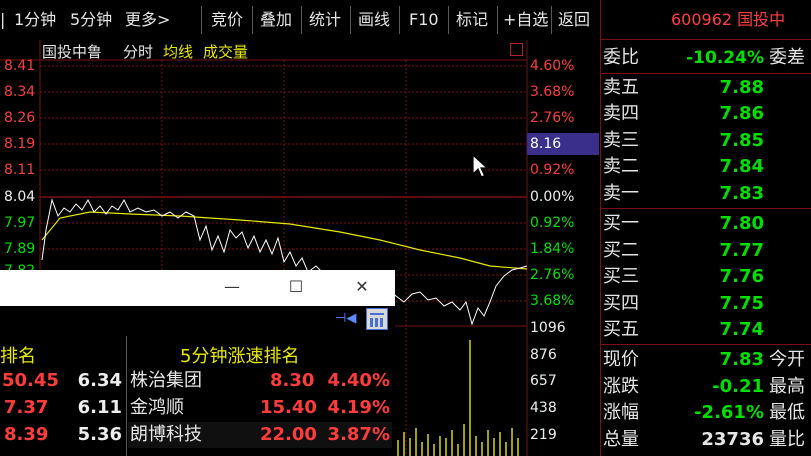  I want to click on stat-label: 涨幅, so click(621, 412).